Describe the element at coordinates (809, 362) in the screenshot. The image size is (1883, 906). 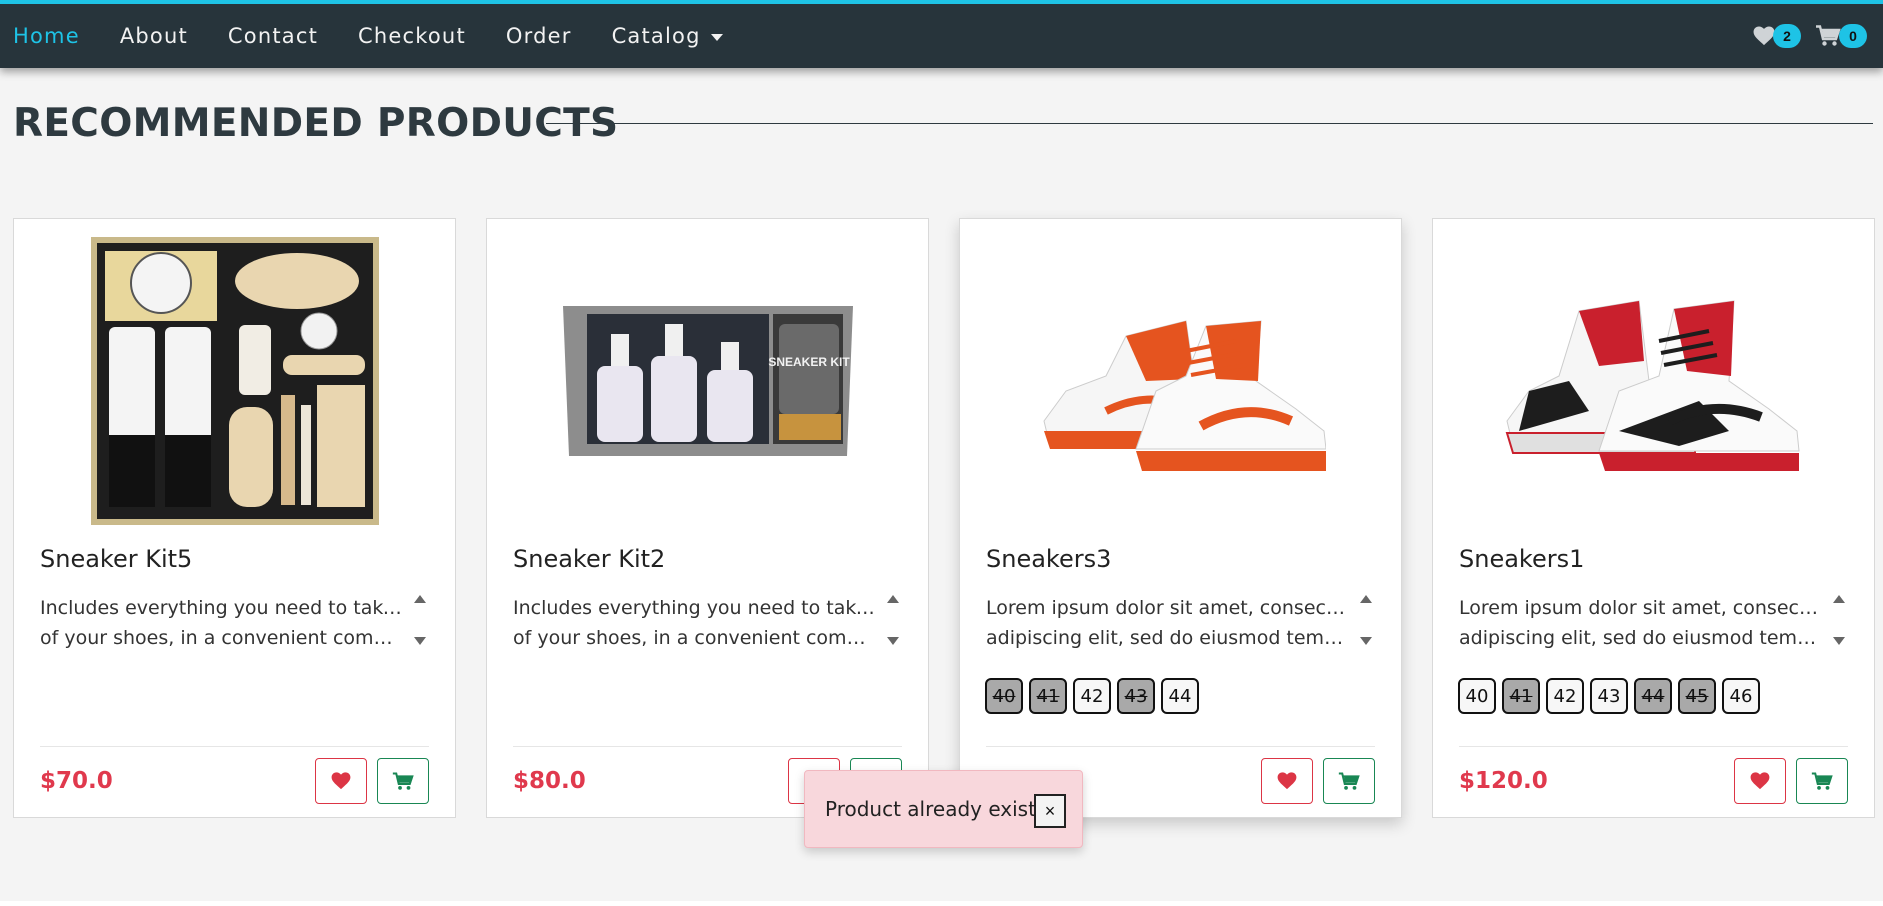
I see `kit-box-label: SNEAKER KIT` at that location.